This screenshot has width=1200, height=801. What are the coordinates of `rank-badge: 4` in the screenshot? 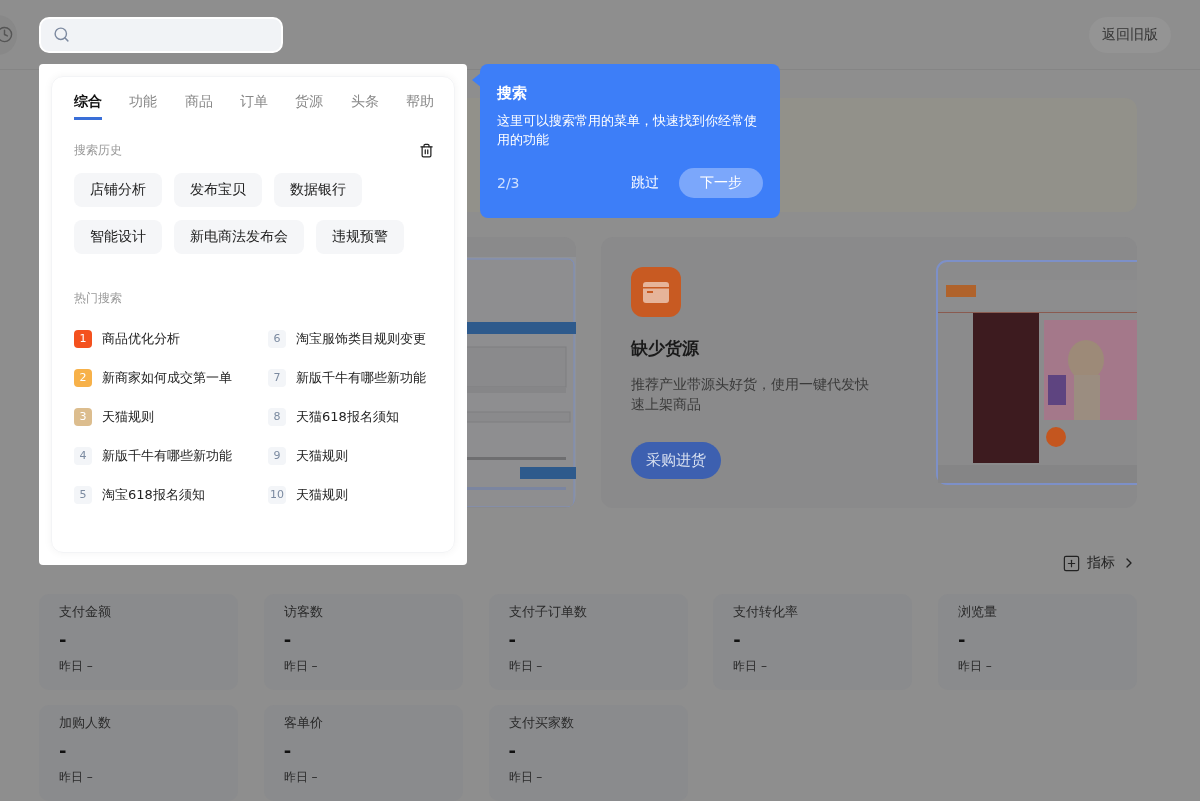 It's located at (83, 455).